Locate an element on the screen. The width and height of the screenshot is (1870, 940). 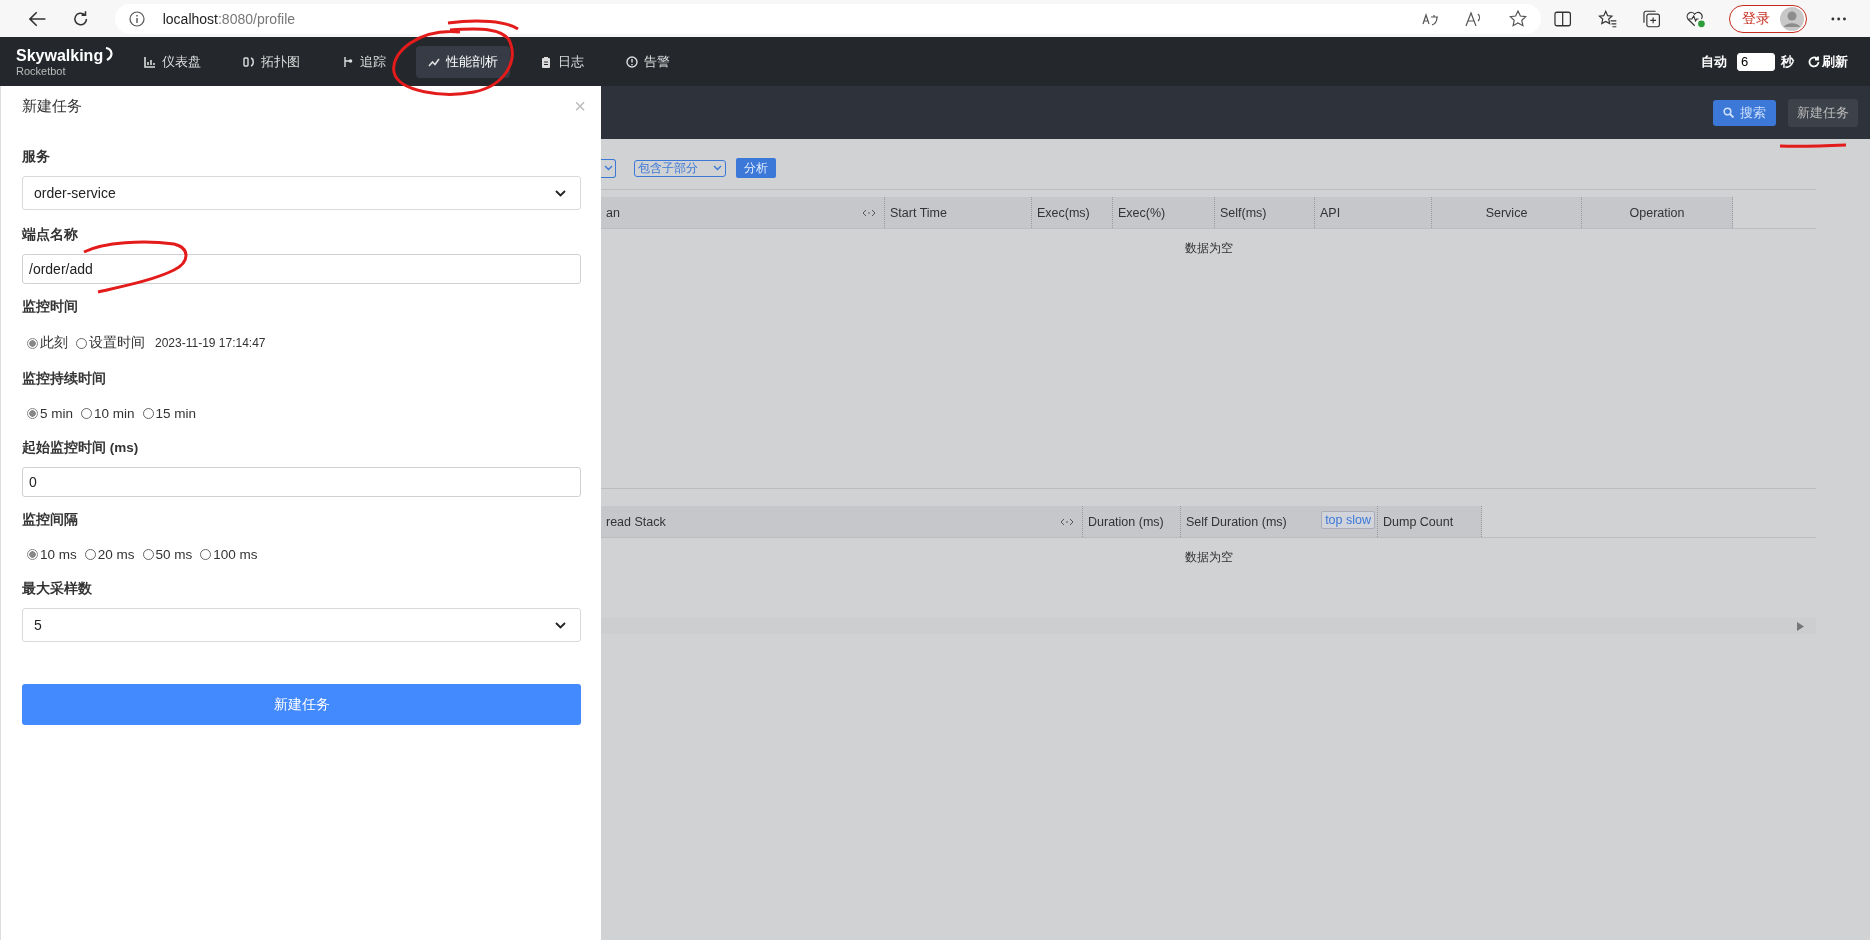
field-label: 服务 is located at coordinates (36, 157).